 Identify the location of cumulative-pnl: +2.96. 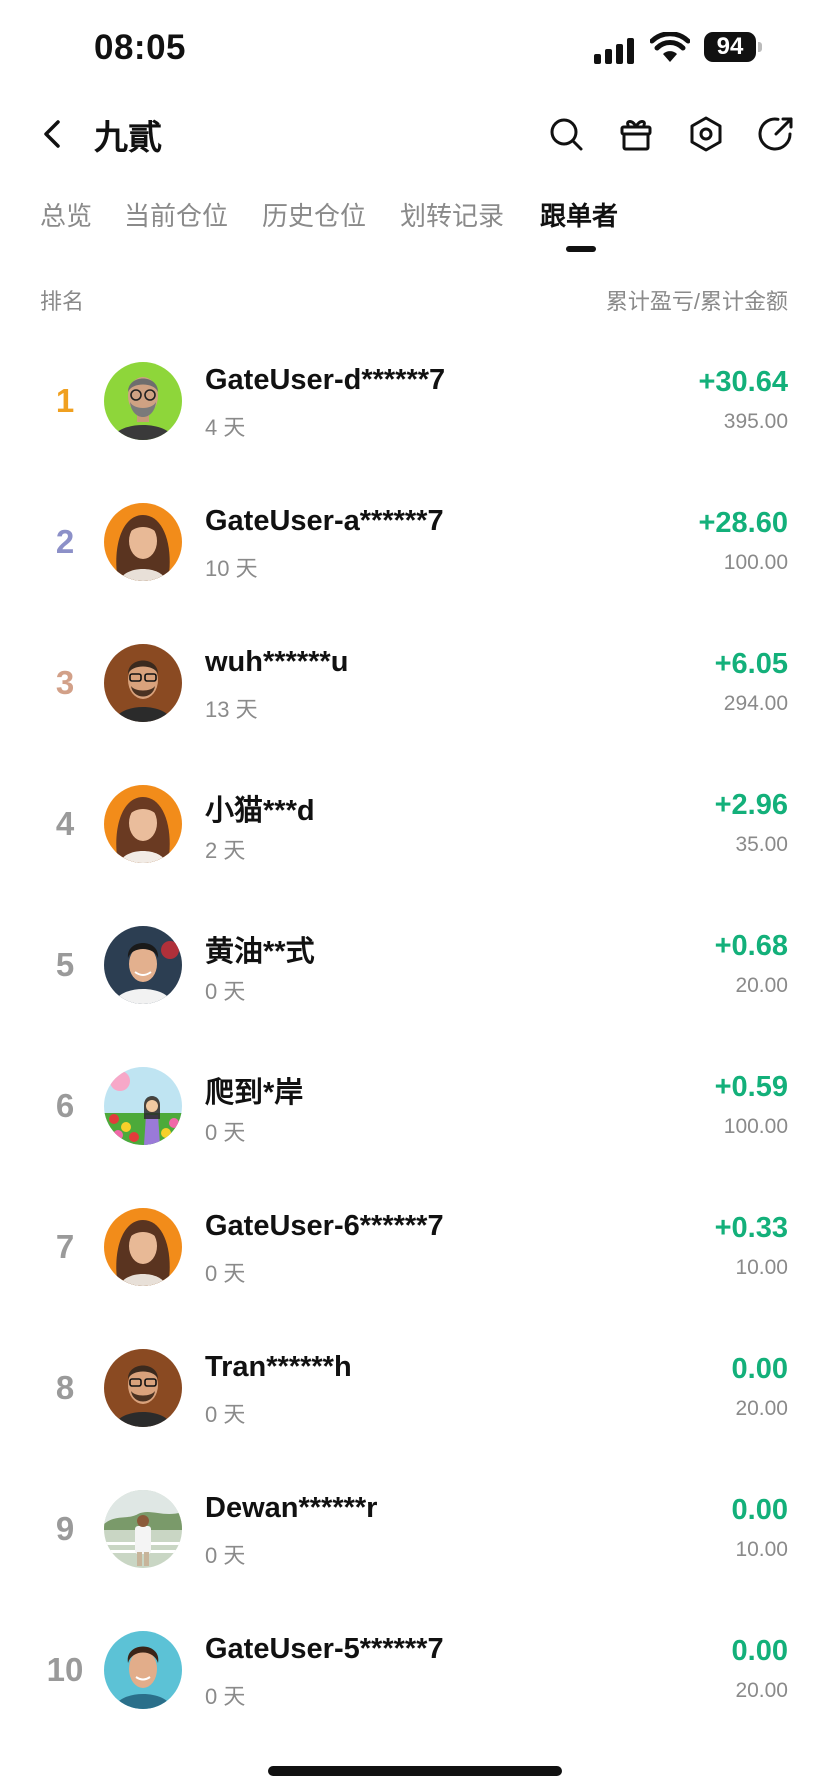
(751, 805).